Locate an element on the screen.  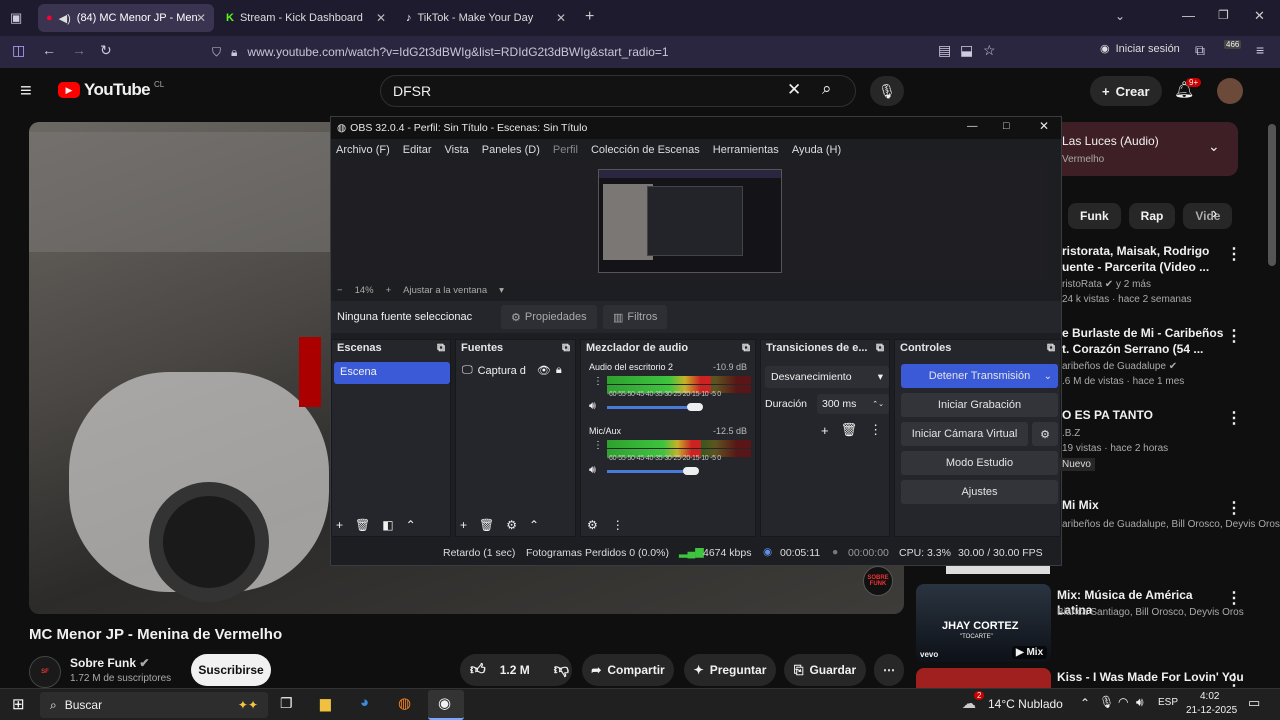
zoom-in-icon: + is located at coordinates (389, 290).